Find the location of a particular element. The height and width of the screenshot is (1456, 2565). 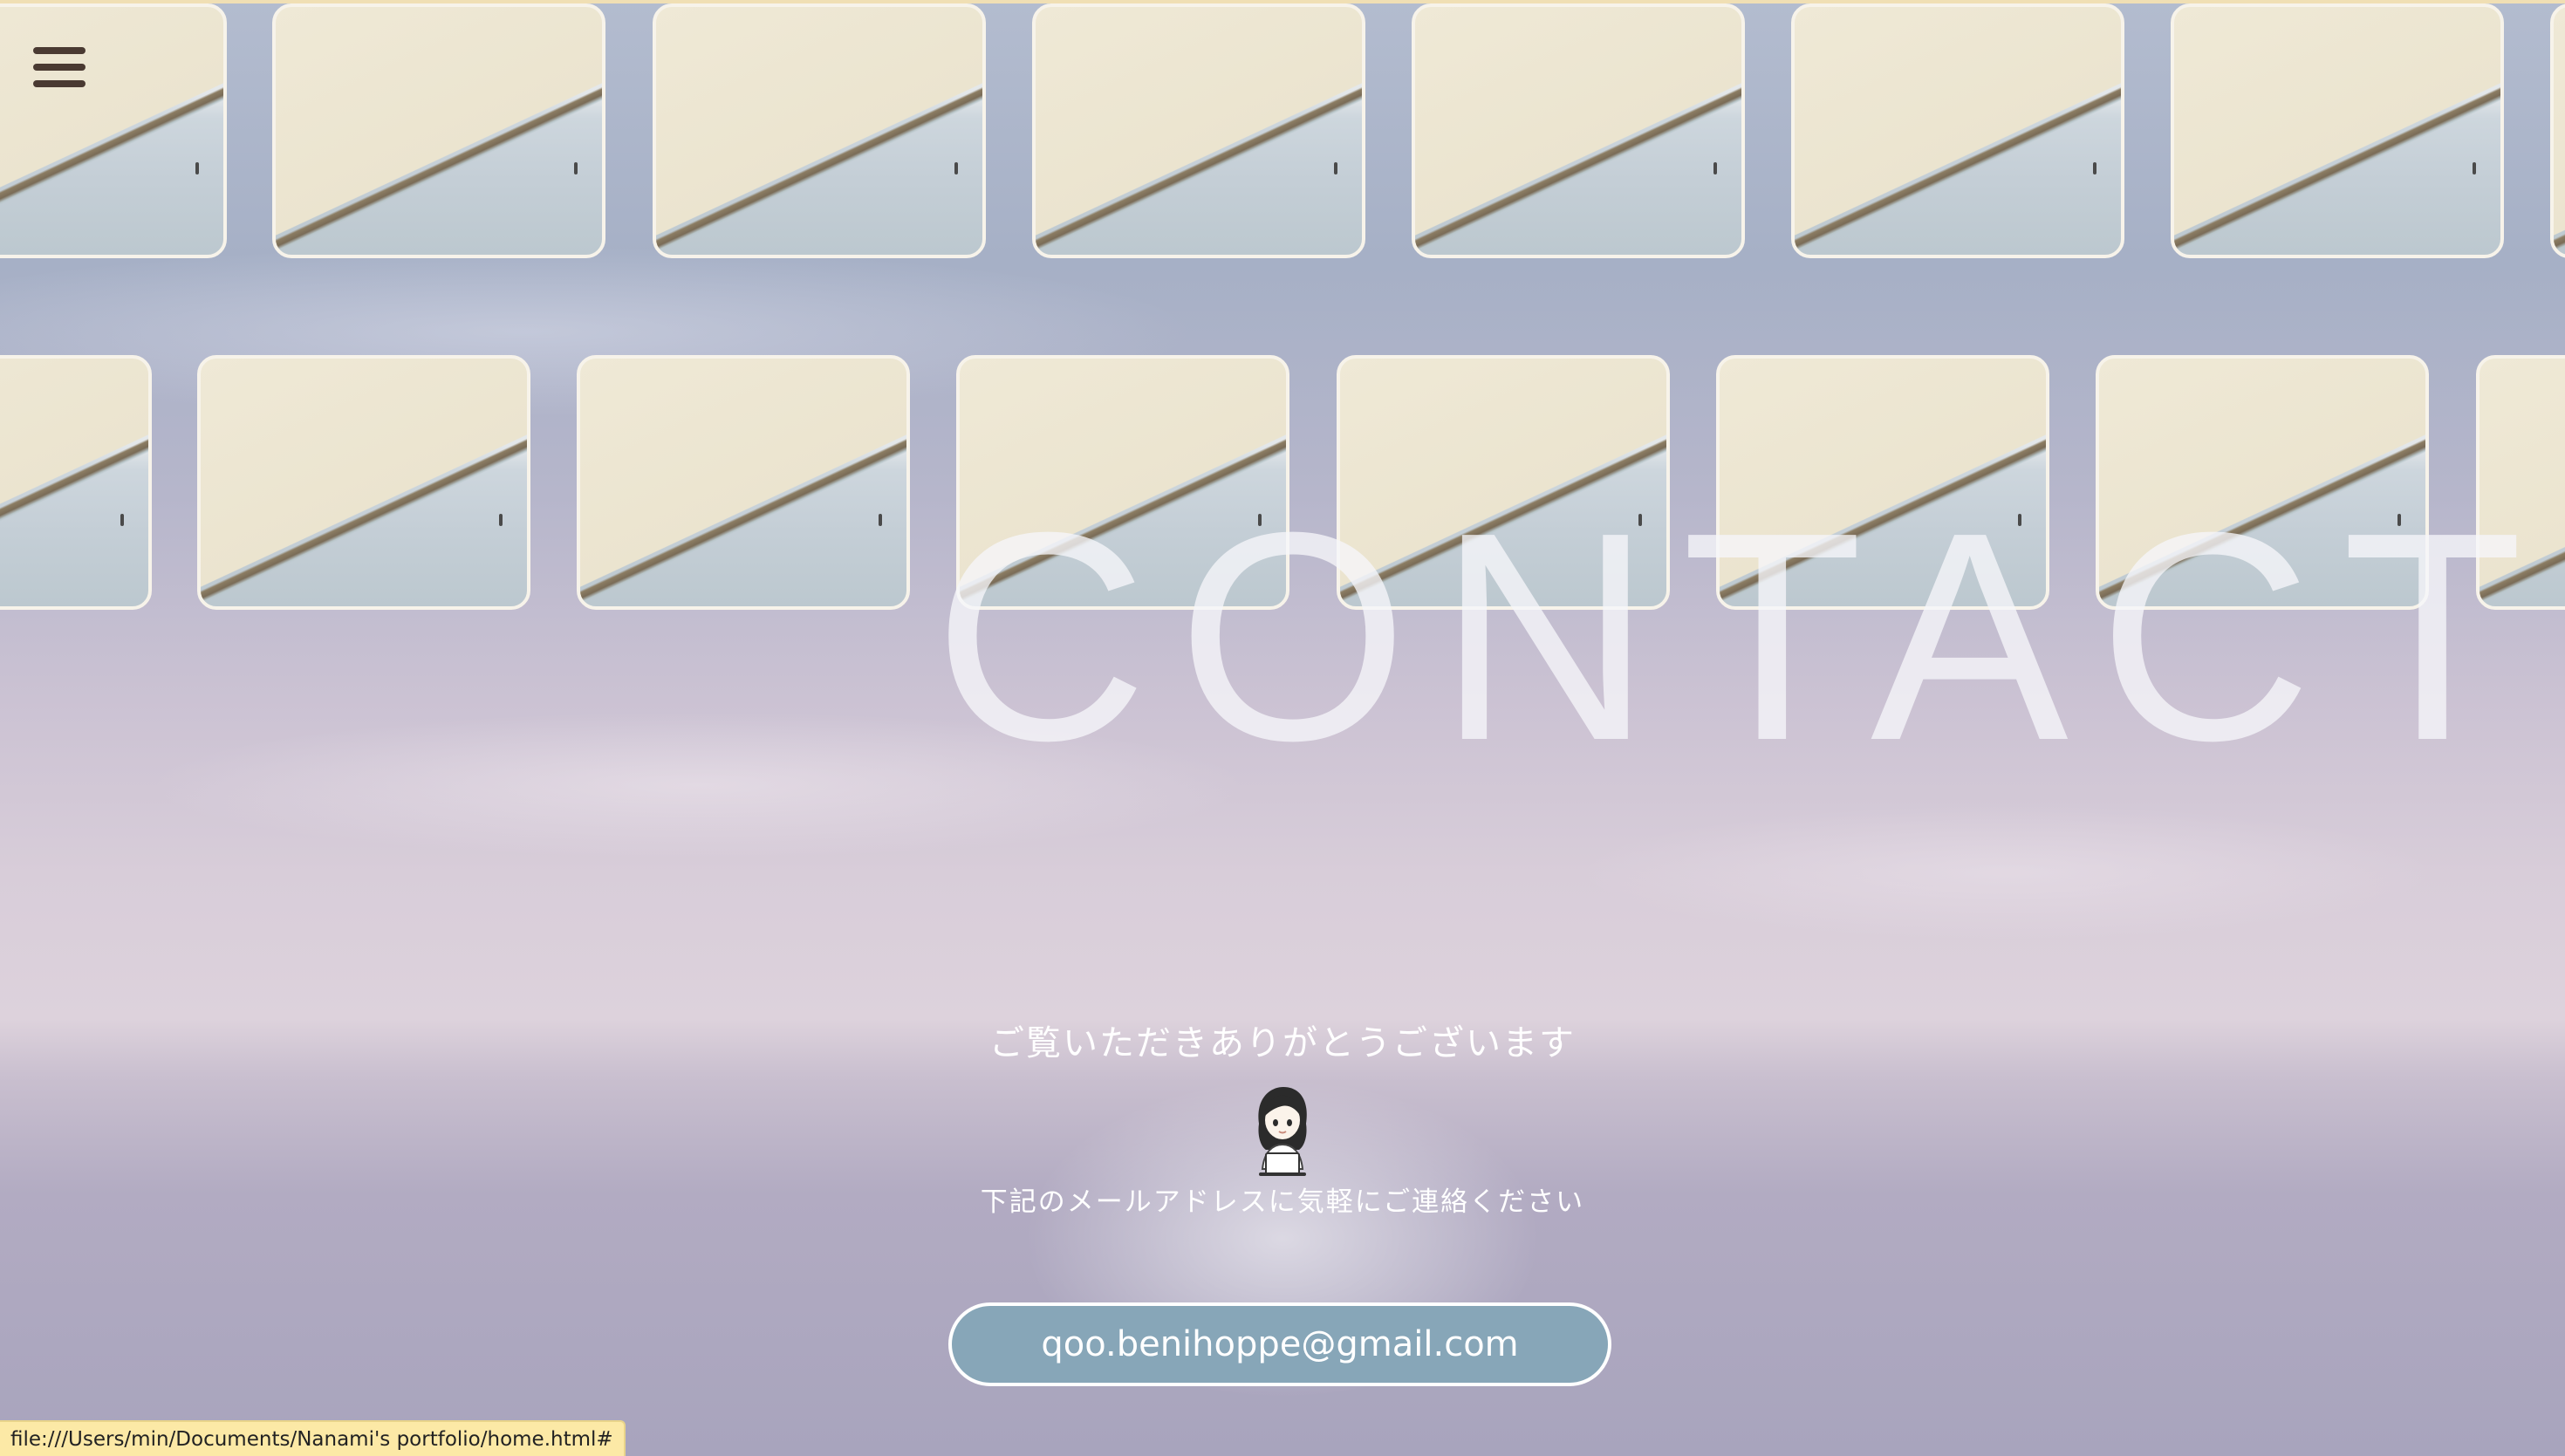

hamburger-menu-icon is located at coordinates (61, 67).